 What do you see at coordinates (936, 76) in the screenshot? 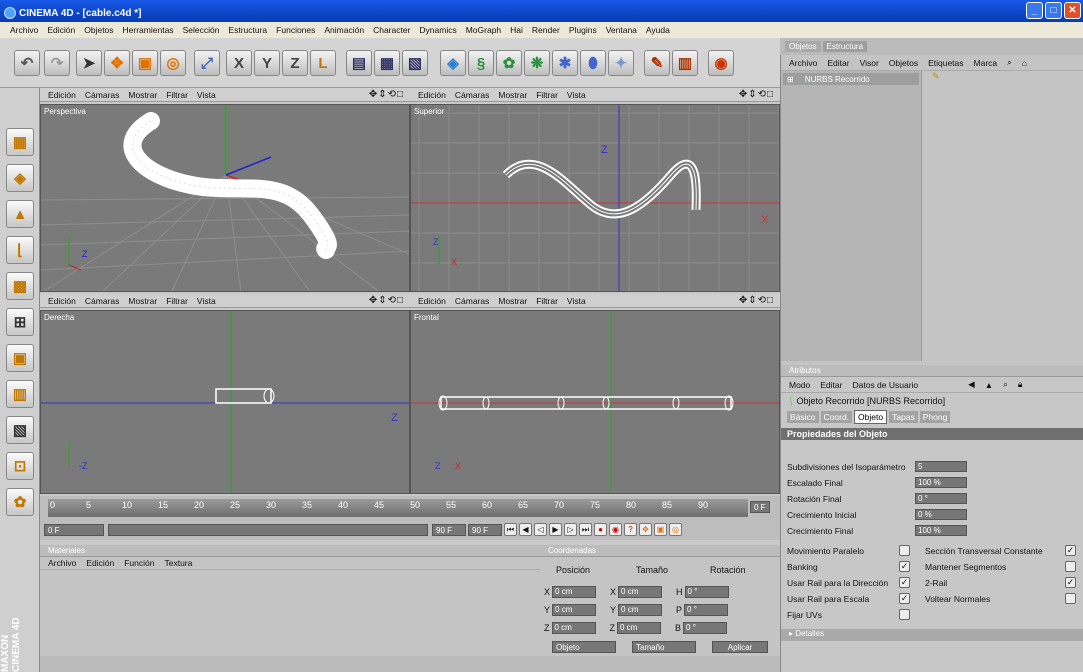
I see `tag-icon: ✎` at bounding box center [936, 76].